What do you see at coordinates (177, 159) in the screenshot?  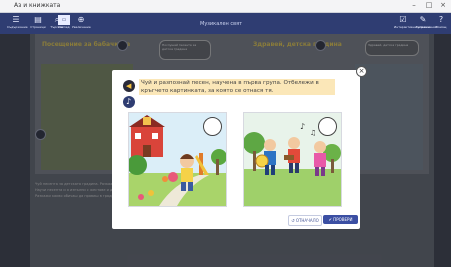 I see `picture-option-kindergarten` at bounding box center [177, 159].